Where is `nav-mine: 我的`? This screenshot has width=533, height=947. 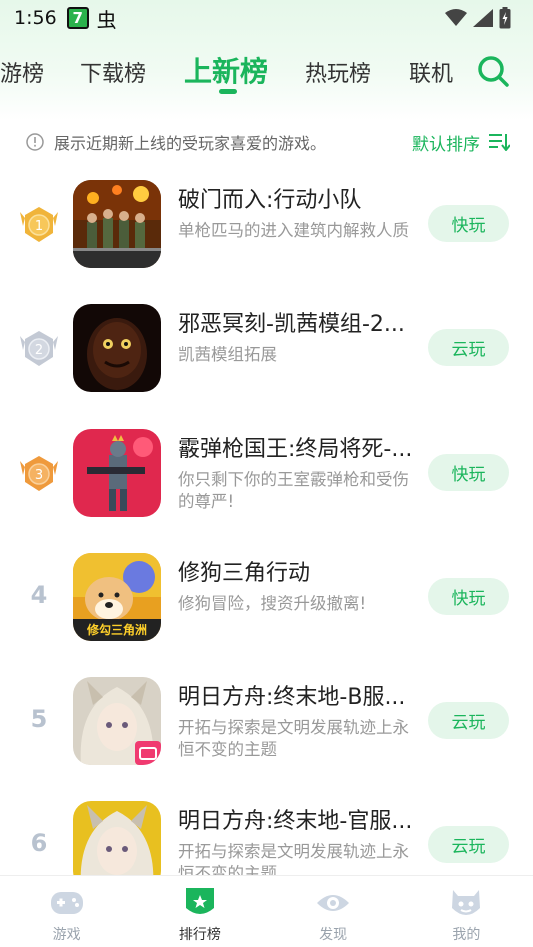 nav-mine: 我的 is located at coordinates (466, 911).